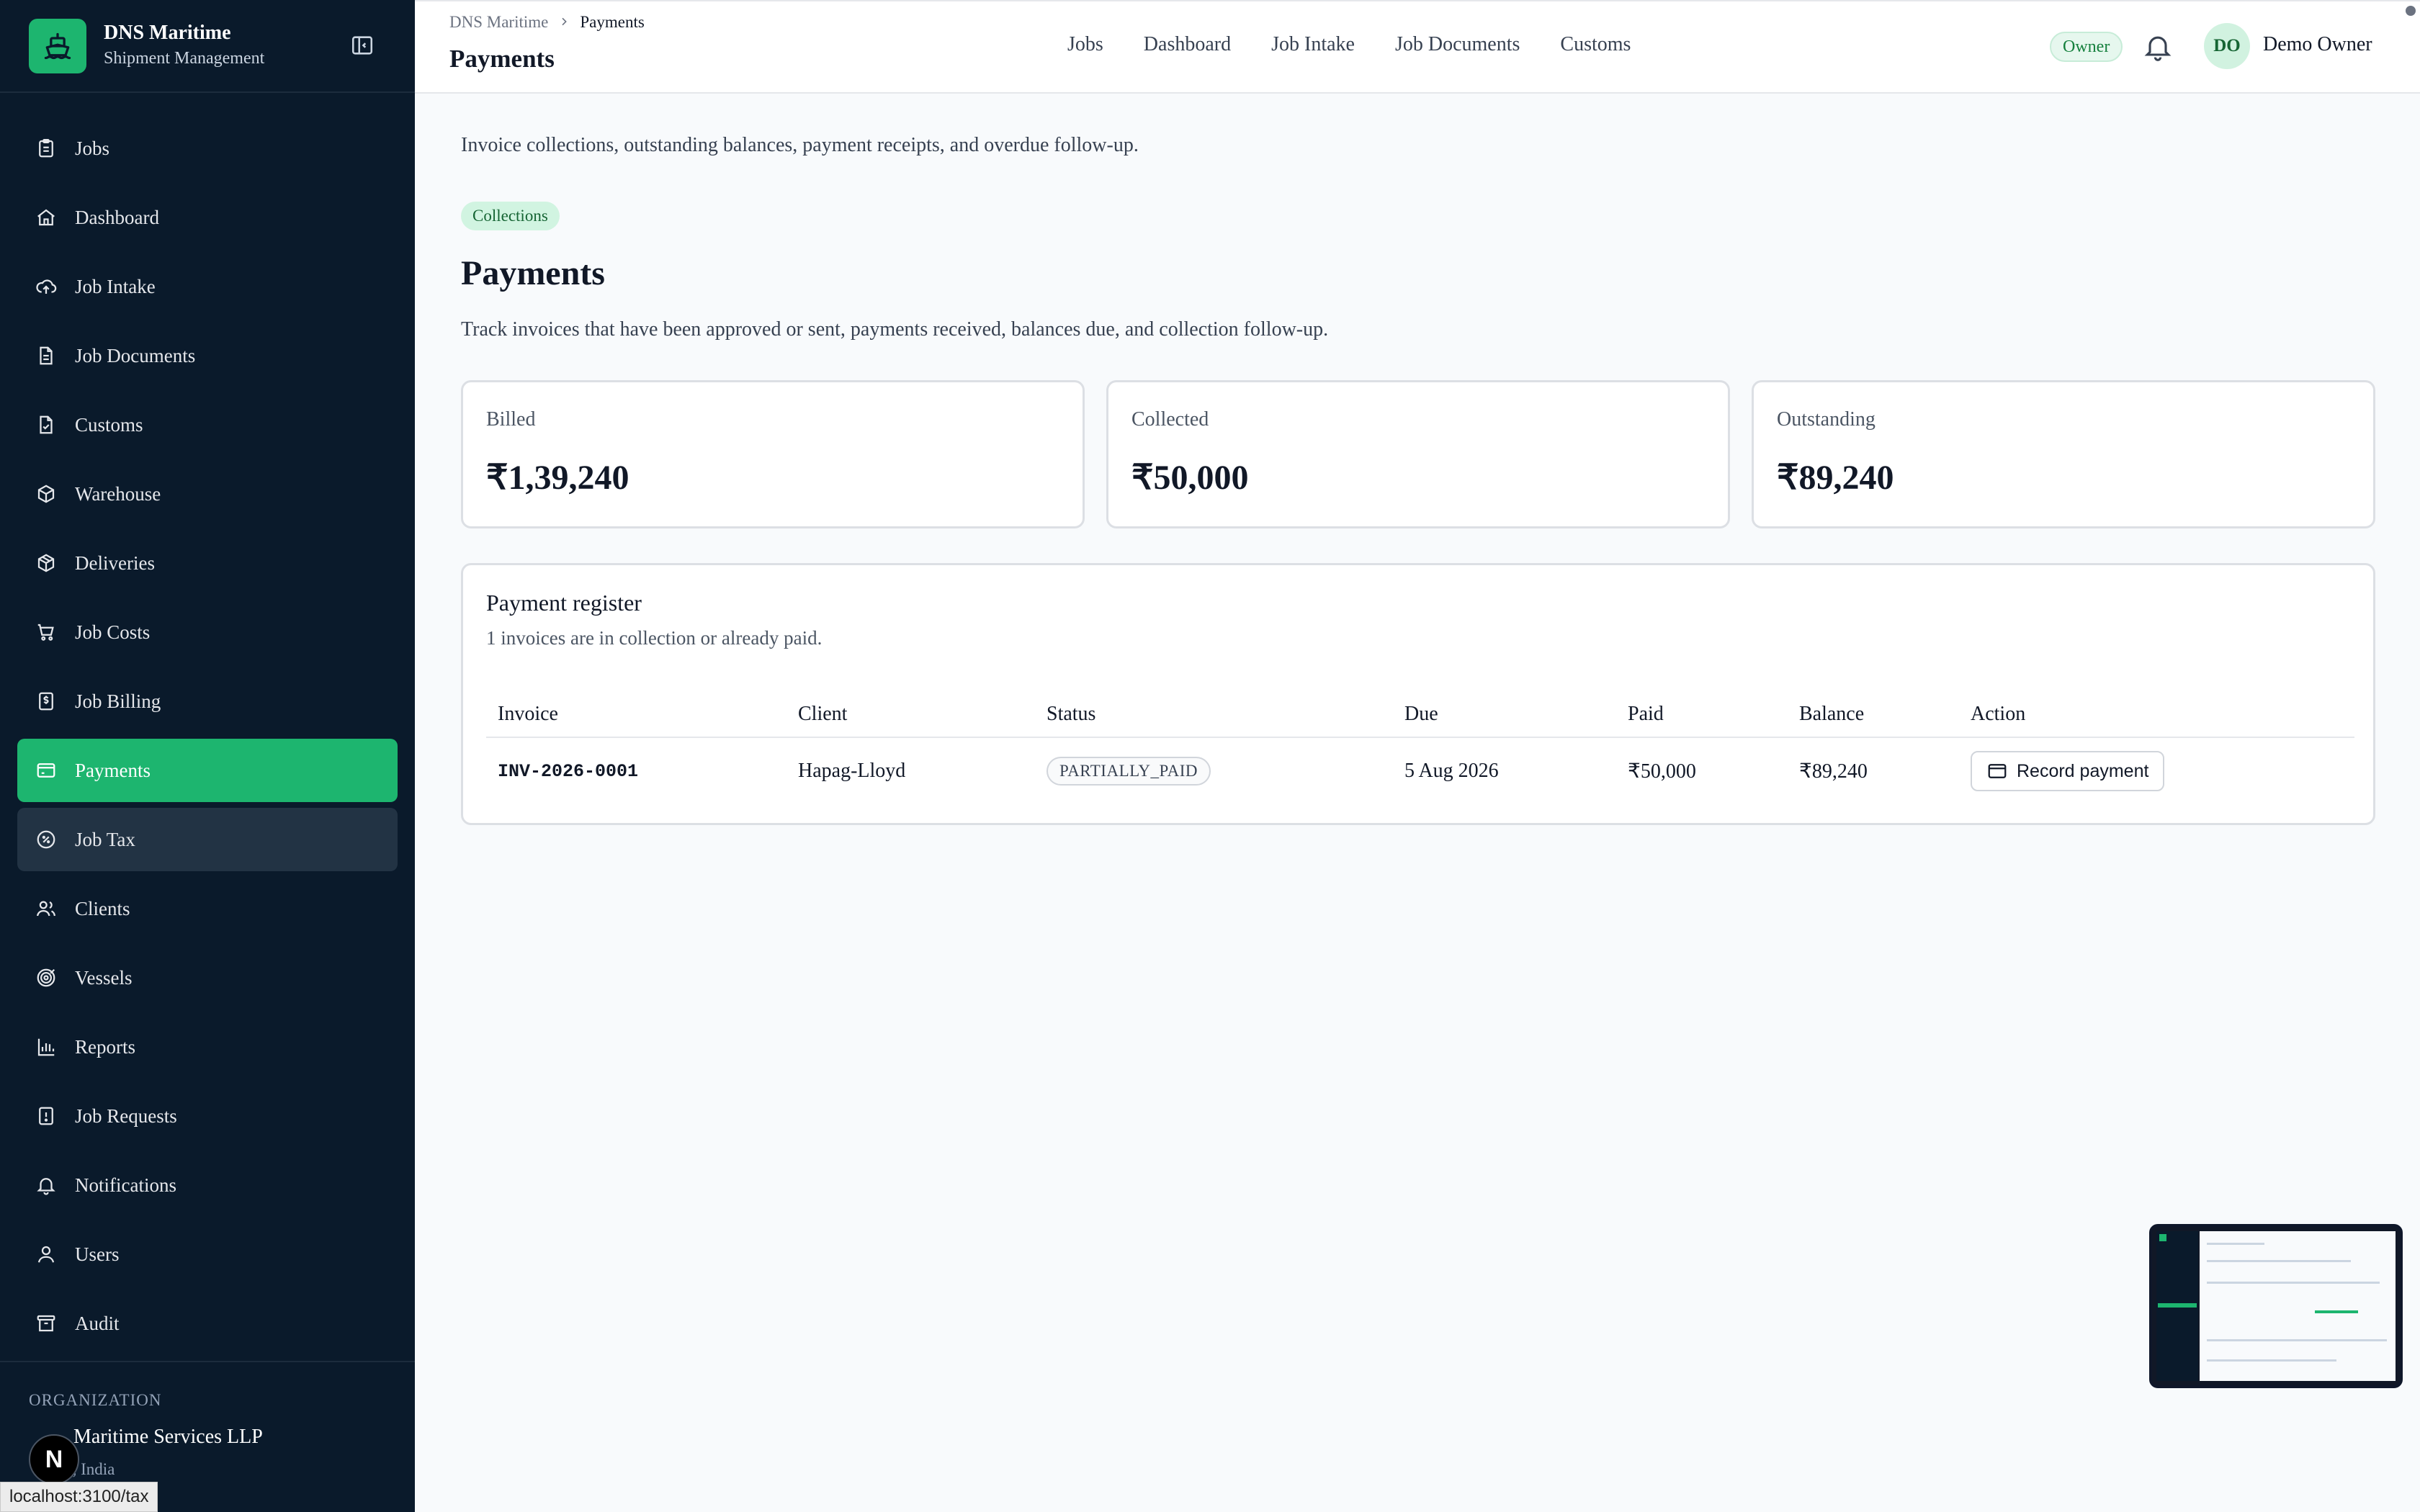  Describe the element at coordinates (1421, 714) in the screenshot. I see `column-header-due: Due` at that location.